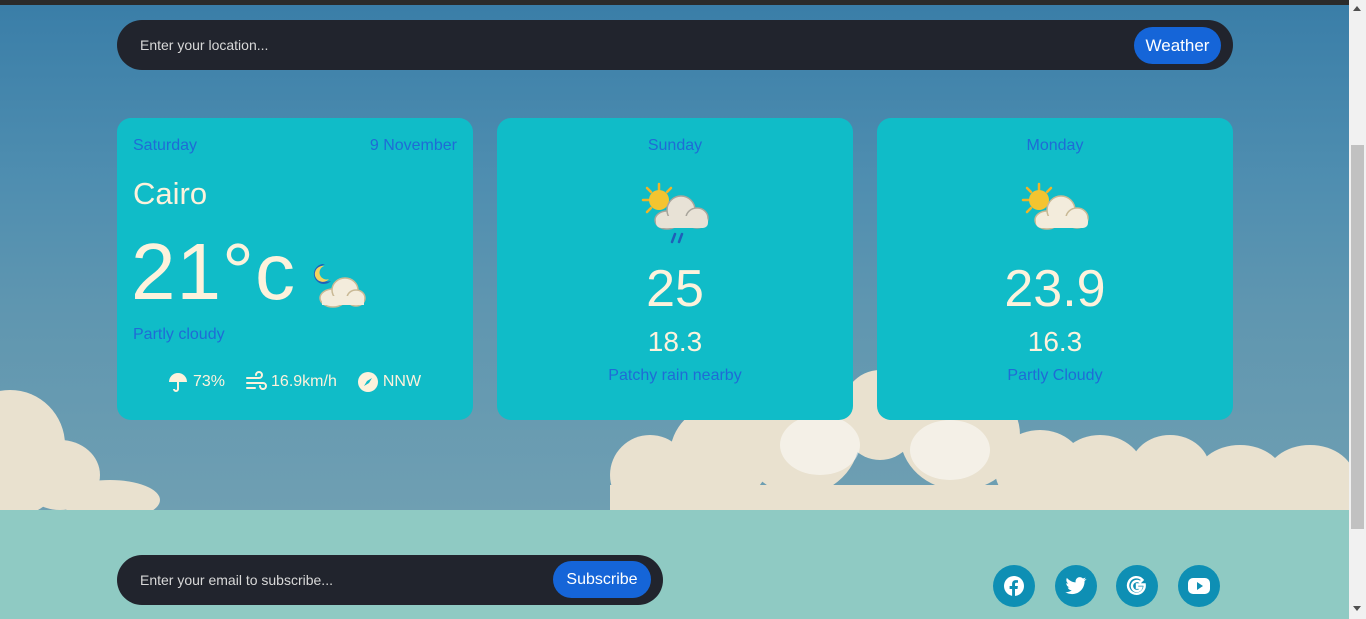 This screenshot has height=619, width=1366. Describe the element at coordinates (675, 145) in the screenshot. I see `forecast-day: Sunday` at that location.